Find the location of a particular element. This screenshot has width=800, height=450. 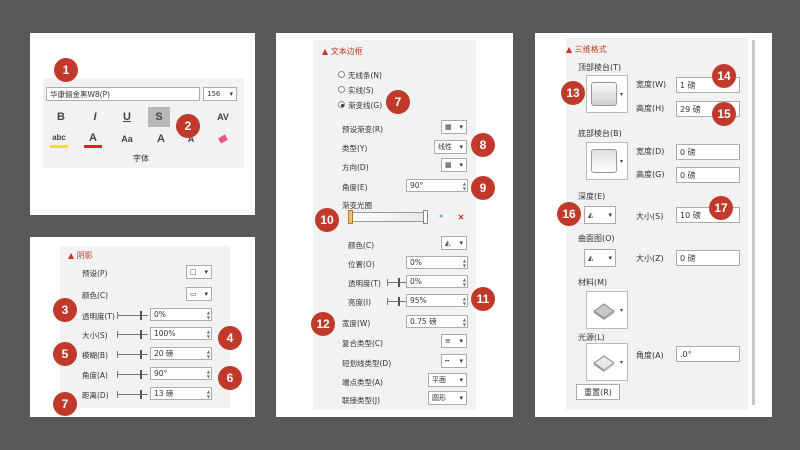

shadow-preset-select: □ ▾ is located at coordinates (199, 272).